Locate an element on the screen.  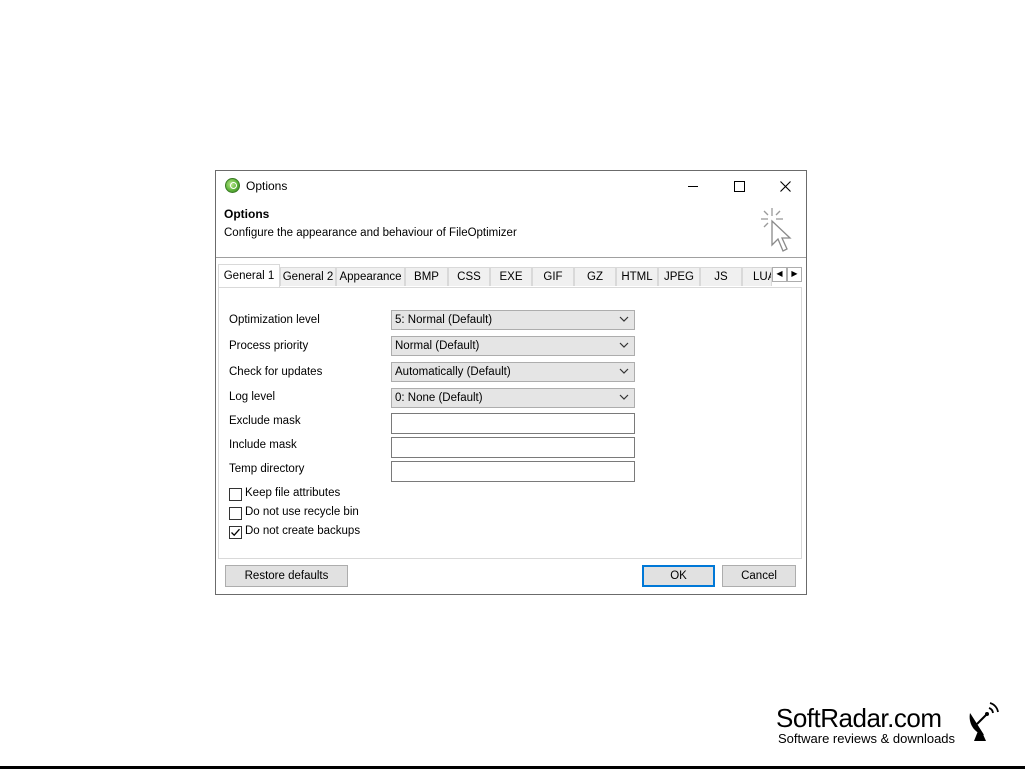
close-button is located at coordinates (785, 186).